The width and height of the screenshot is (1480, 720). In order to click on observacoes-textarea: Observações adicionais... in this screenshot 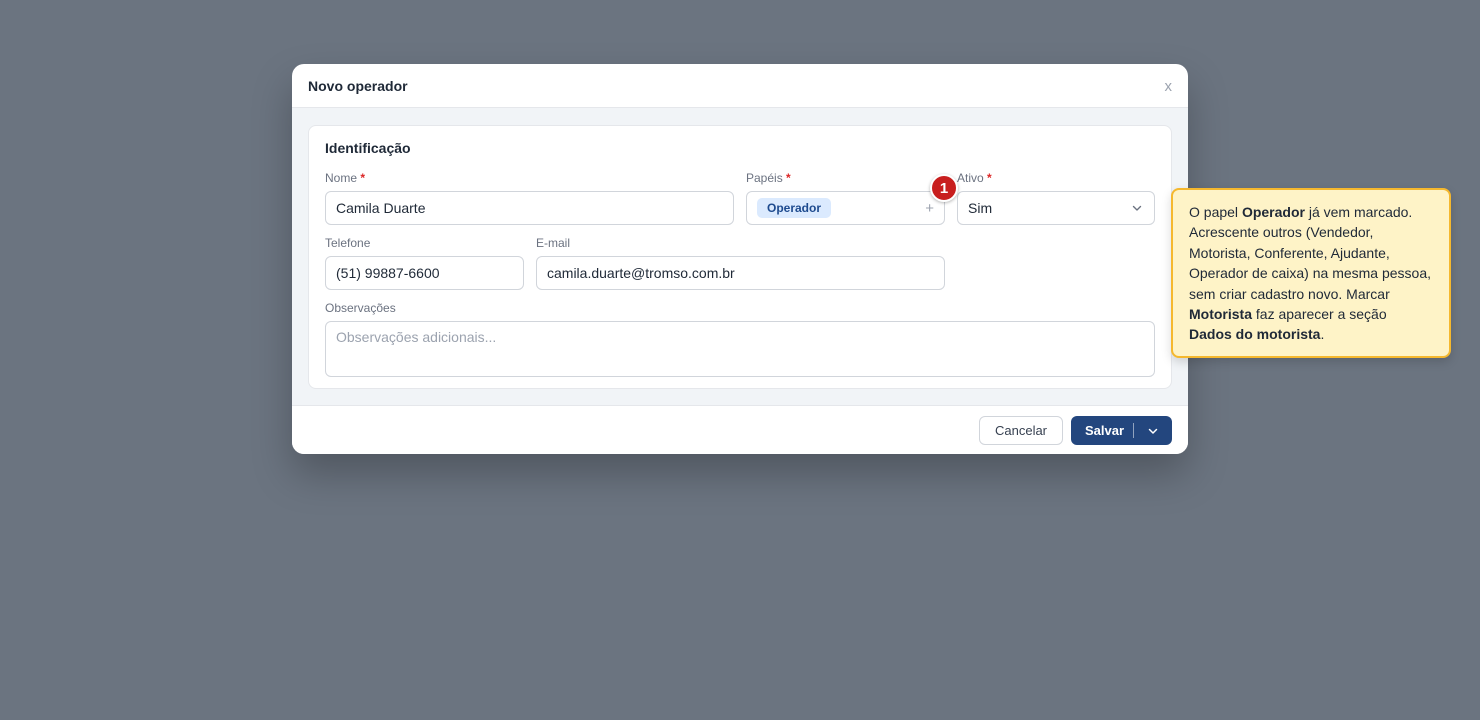, I will do `click(740, 349)`.